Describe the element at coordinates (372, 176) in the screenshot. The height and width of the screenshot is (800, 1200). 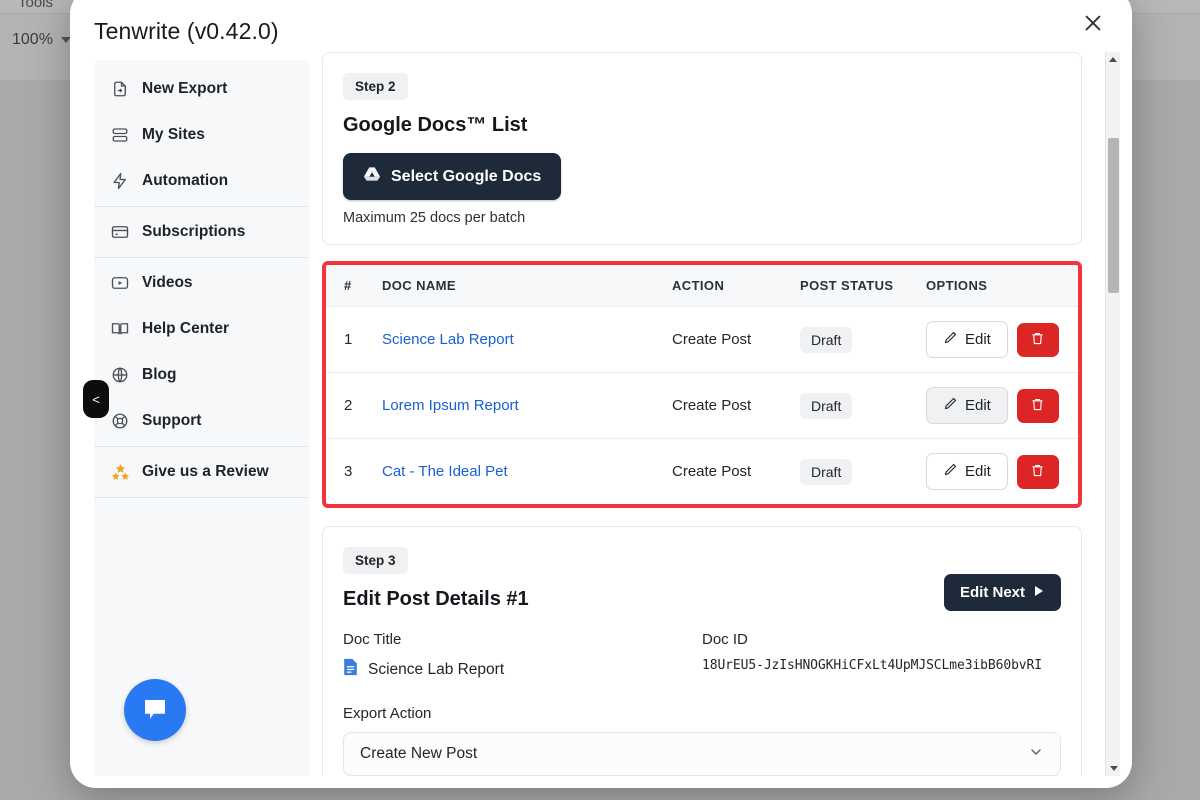
I see `google-drive-icon` at that location.